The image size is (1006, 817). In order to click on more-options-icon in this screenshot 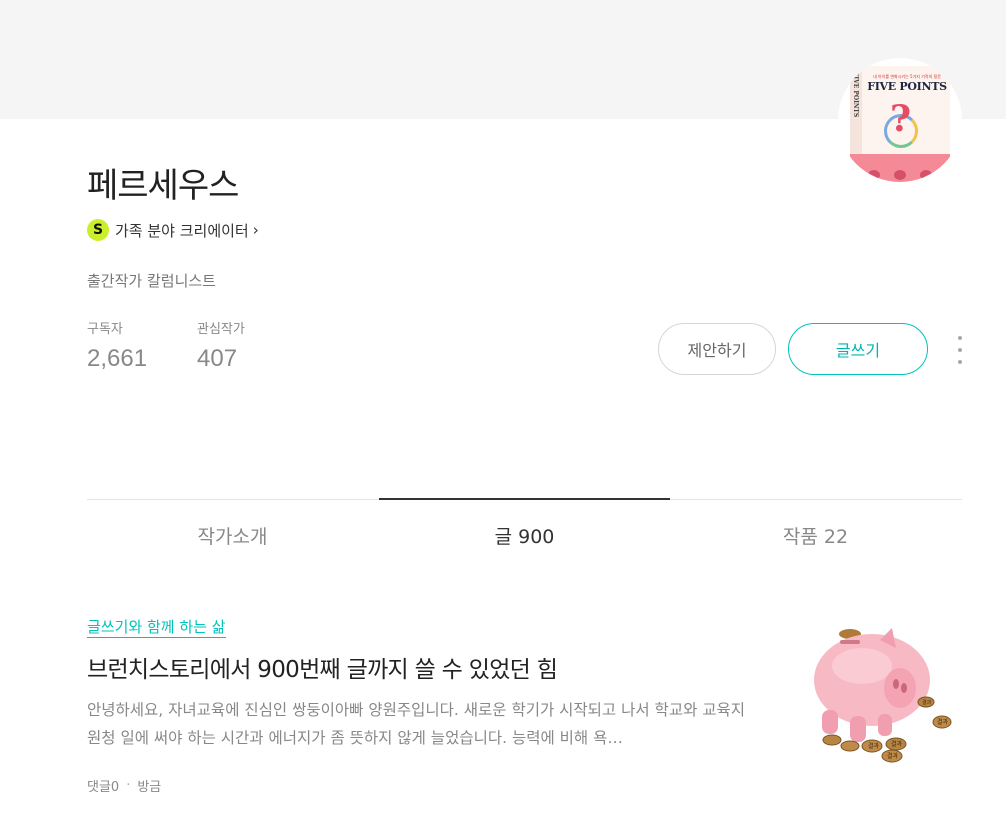, I will do `click(960, 350)`.